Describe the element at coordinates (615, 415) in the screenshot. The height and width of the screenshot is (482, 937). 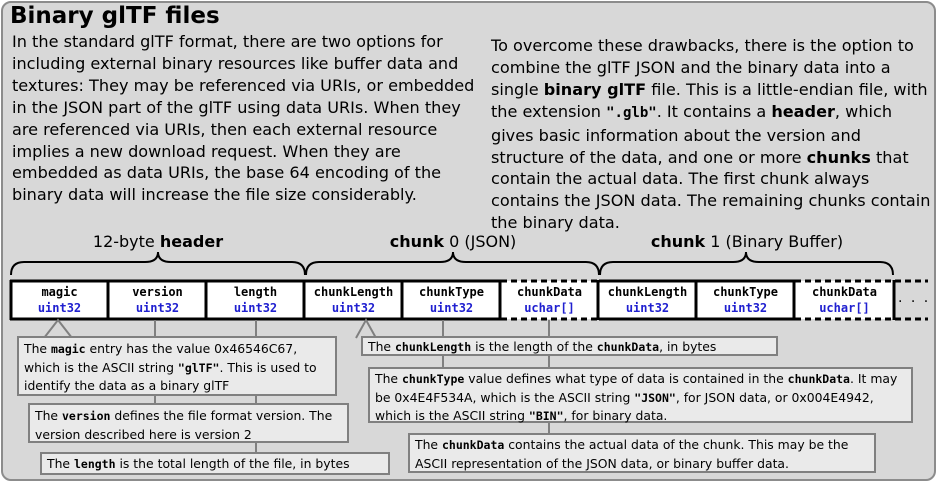
I see `text-run: , for binary data.` at that location.